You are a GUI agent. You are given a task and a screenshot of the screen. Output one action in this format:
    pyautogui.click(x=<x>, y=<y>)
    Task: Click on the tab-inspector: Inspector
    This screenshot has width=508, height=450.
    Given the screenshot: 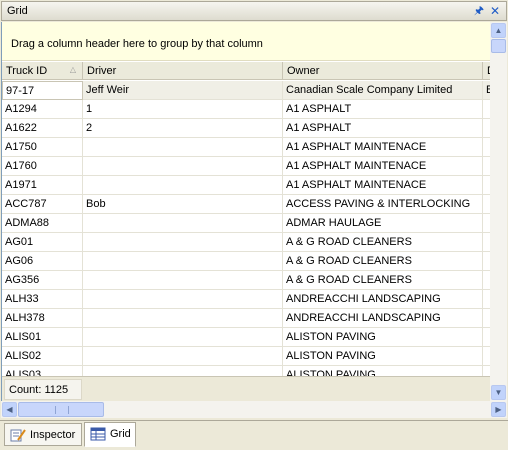 What is the action you would take?
    pyautogui.click(x=43, y=434)
    